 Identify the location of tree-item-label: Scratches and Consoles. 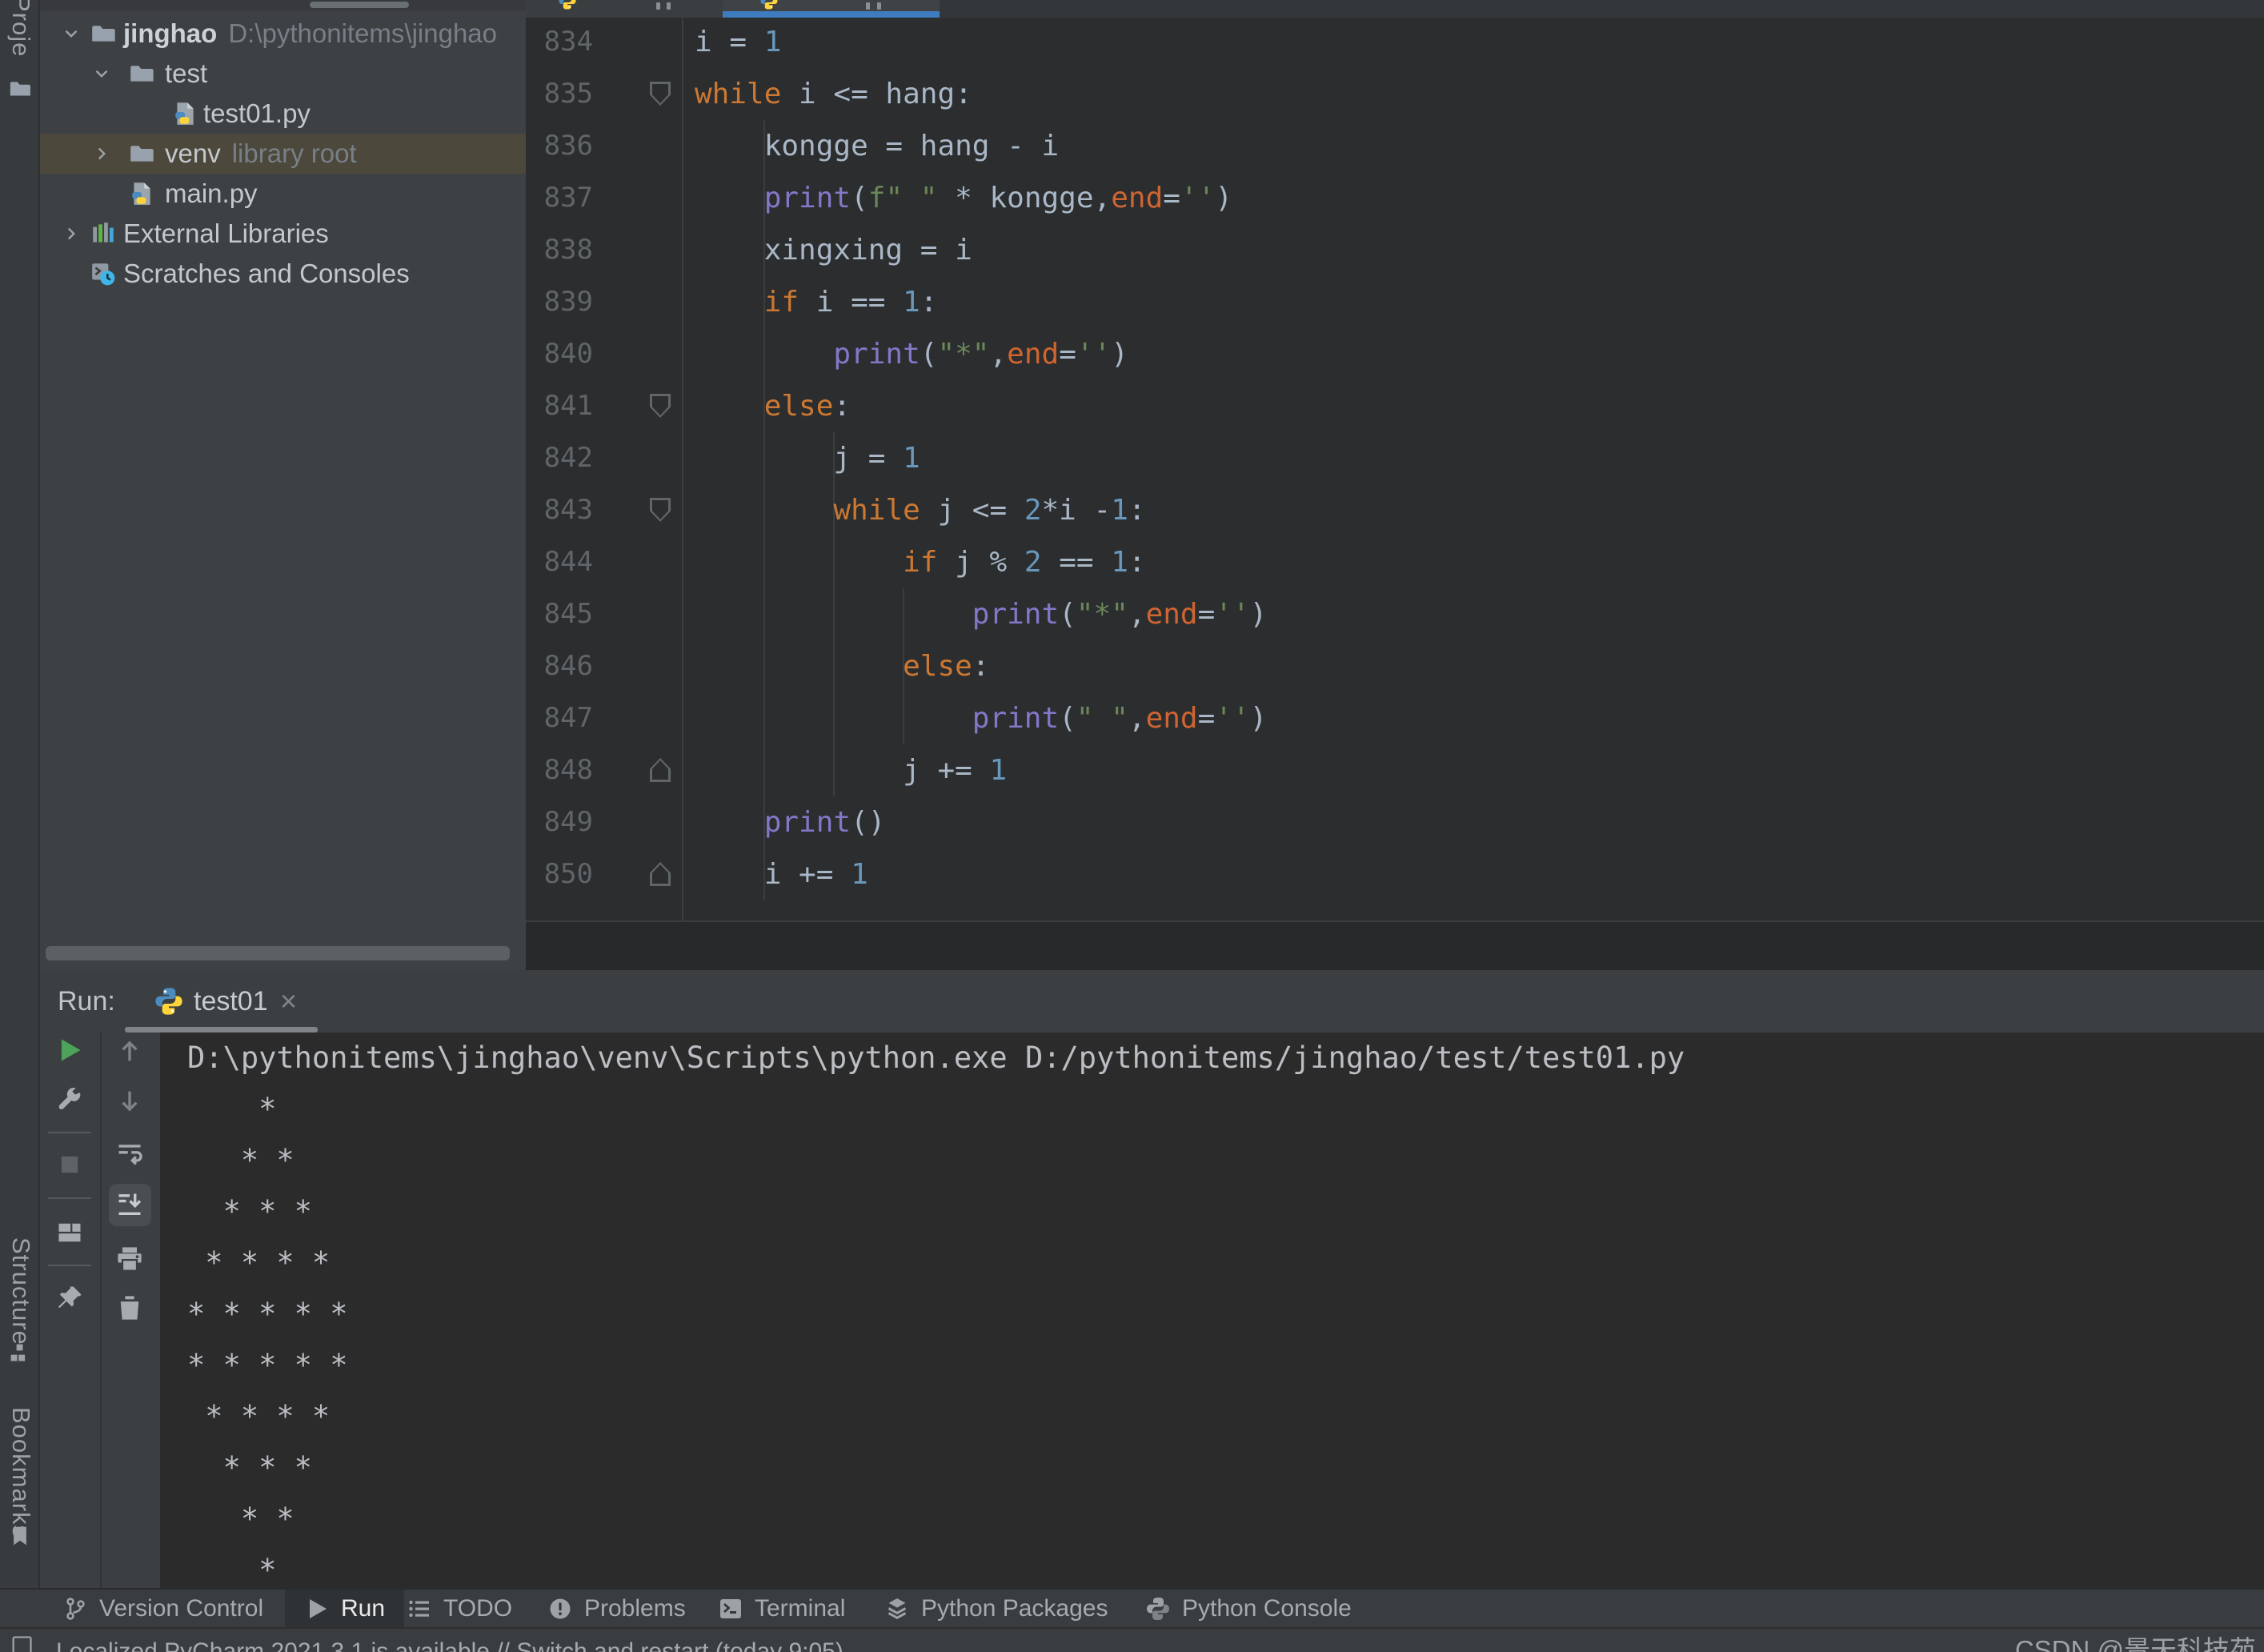
(266, 273).